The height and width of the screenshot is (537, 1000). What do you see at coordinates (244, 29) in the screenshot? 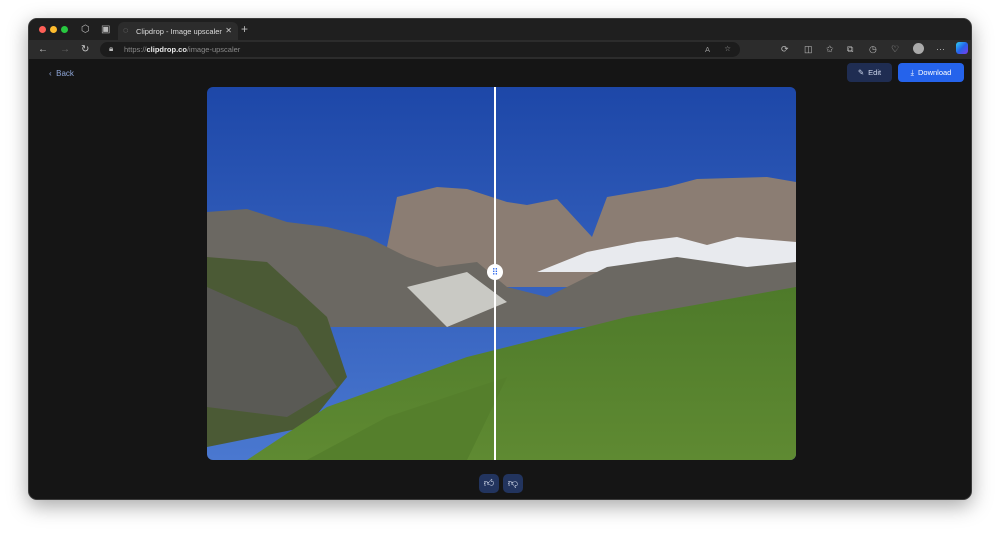
I see `new-tab-button: +` at bounding box center [244, 29].